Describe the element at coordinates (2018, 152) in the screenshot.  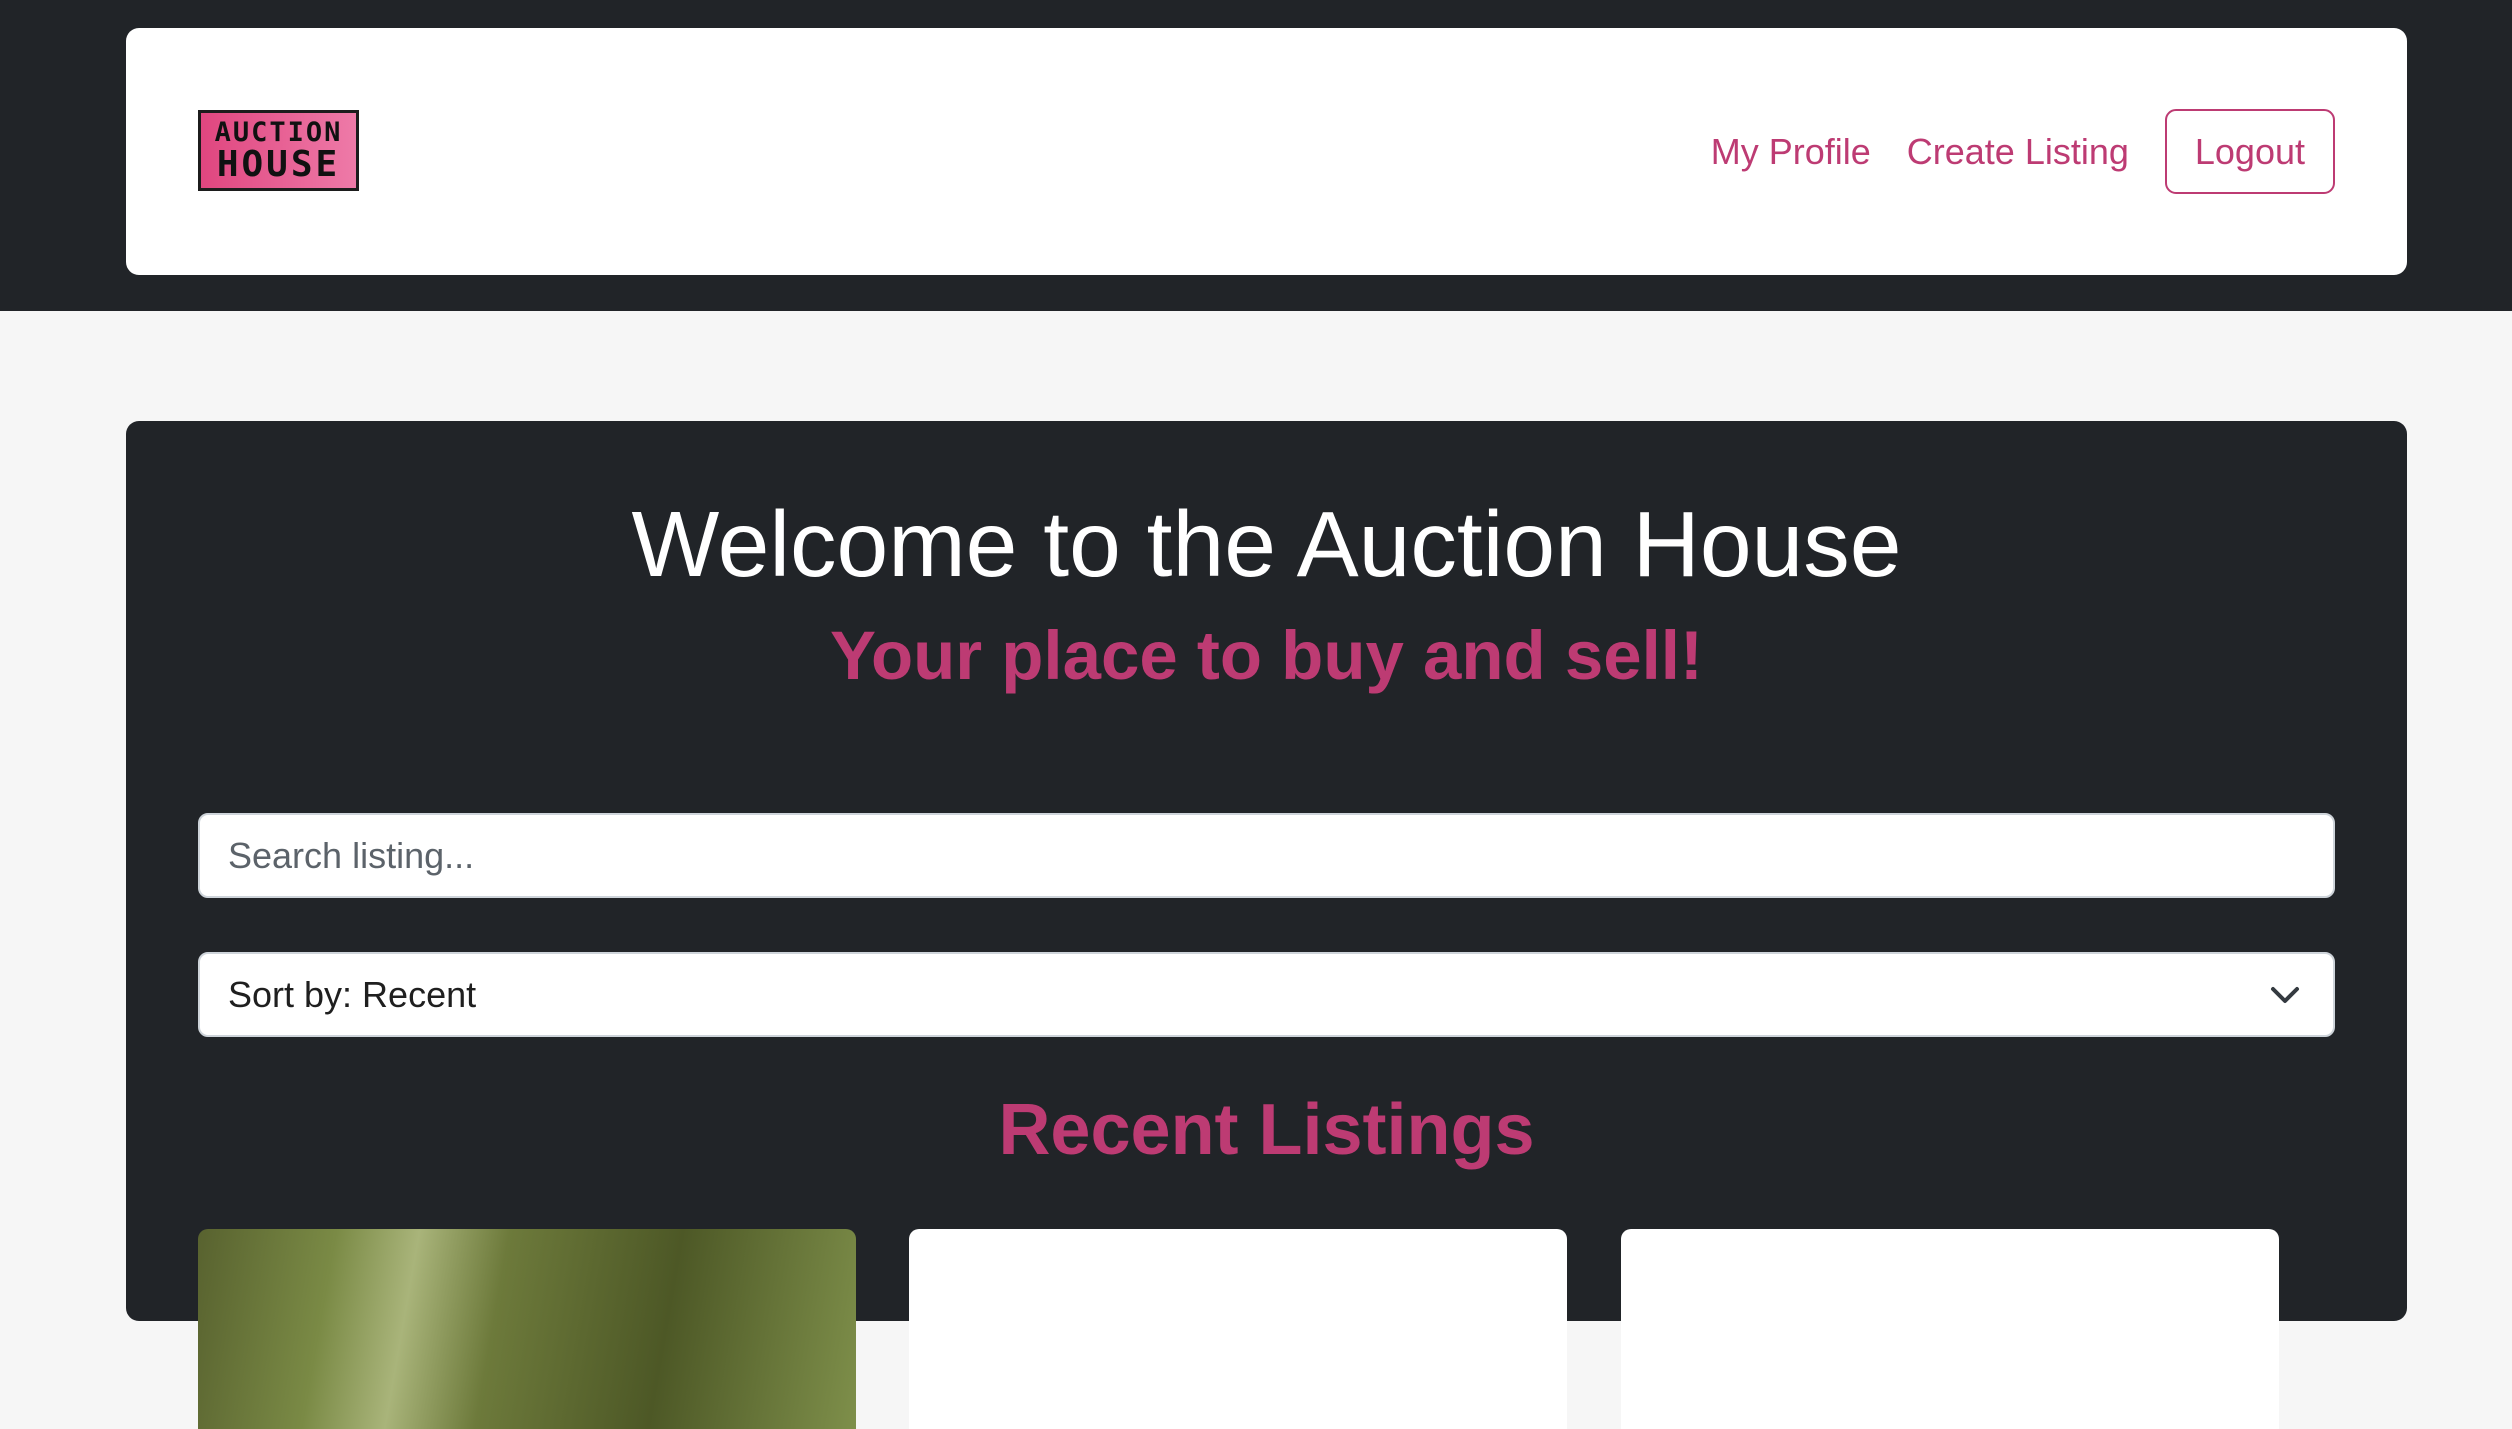
I see `create-listing-link: Create Listing` at that location.